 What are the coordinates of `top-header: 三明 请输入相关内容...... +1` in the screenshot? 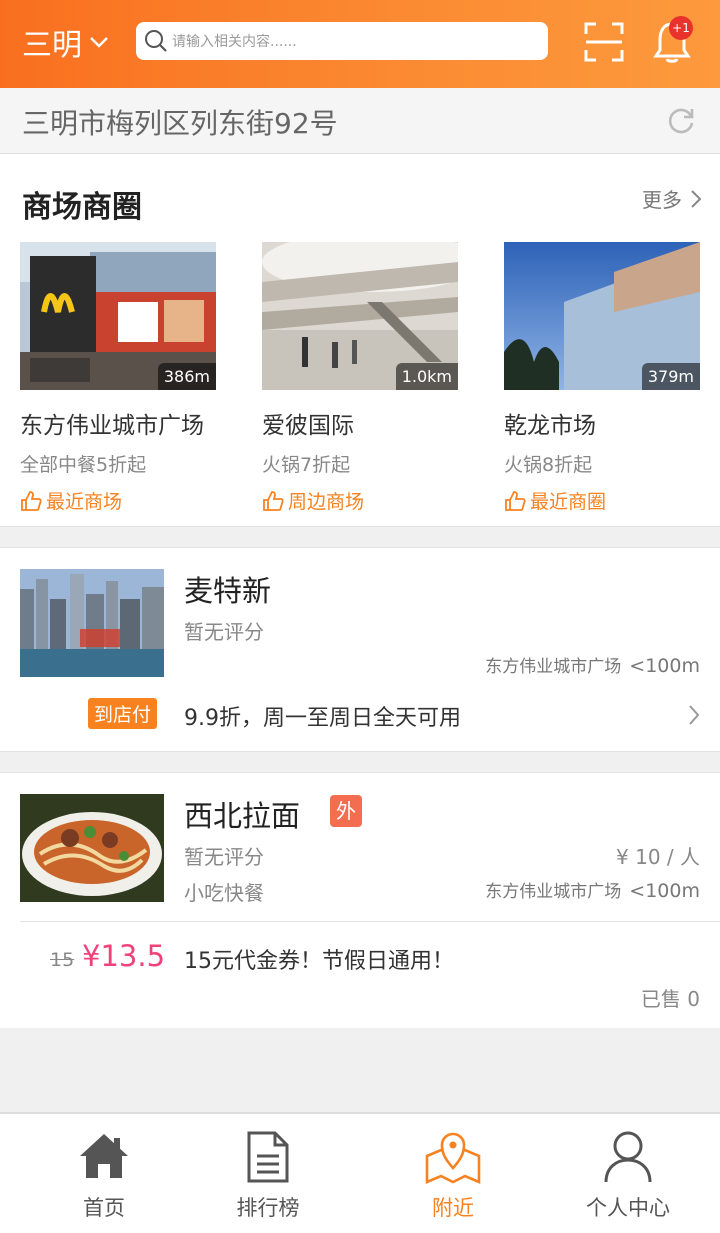 It's located at (360, 44).